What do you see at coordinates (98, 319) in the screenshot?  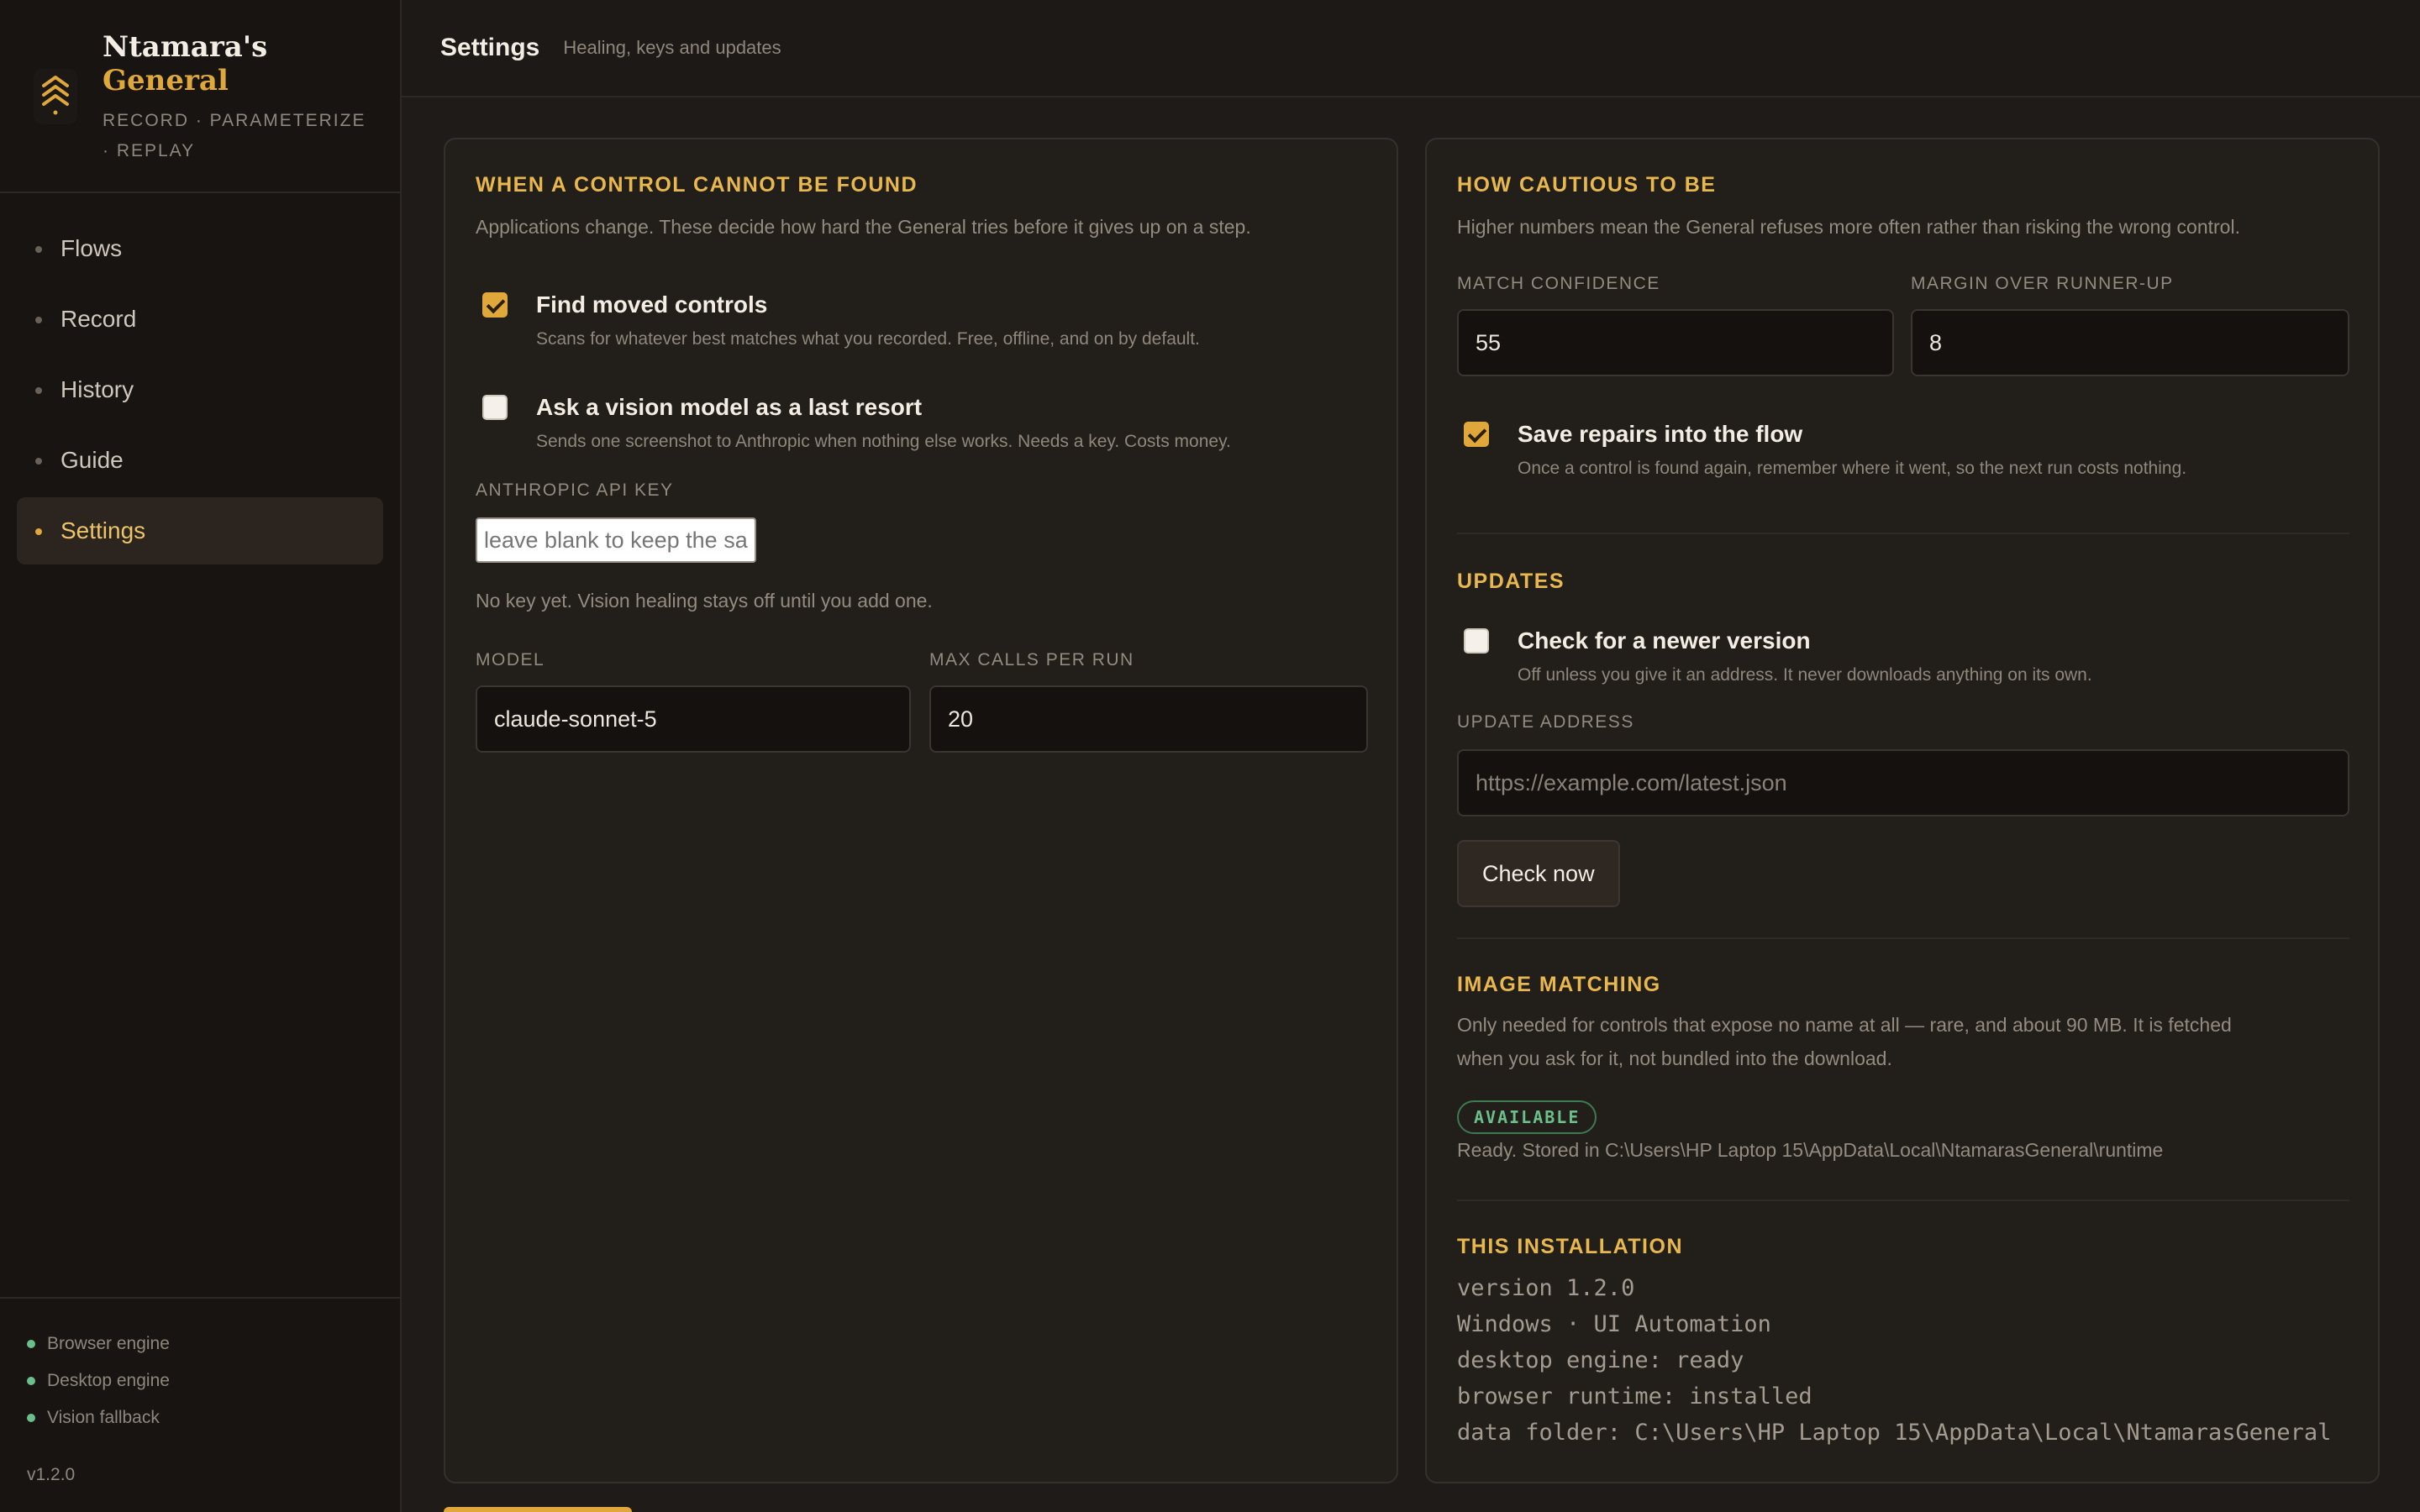 I see `sidebar-item-label: Record` at bounding box center [98, 319].